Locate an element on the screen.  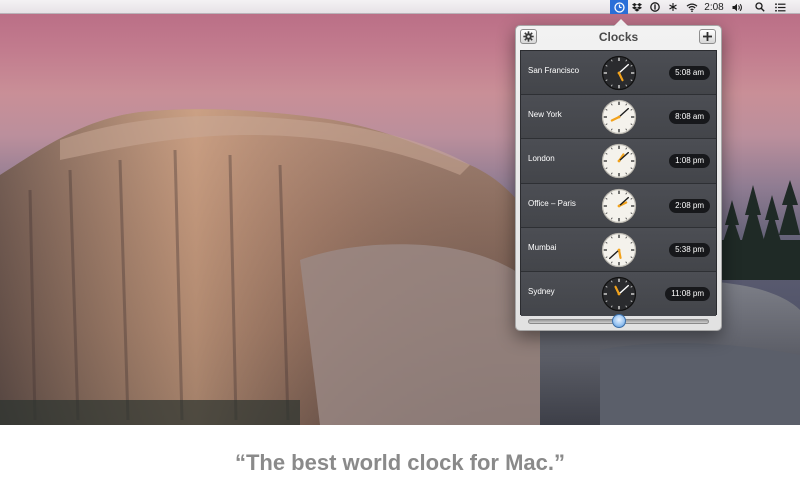
time-slider-knob is located at coordinates (618, 321).